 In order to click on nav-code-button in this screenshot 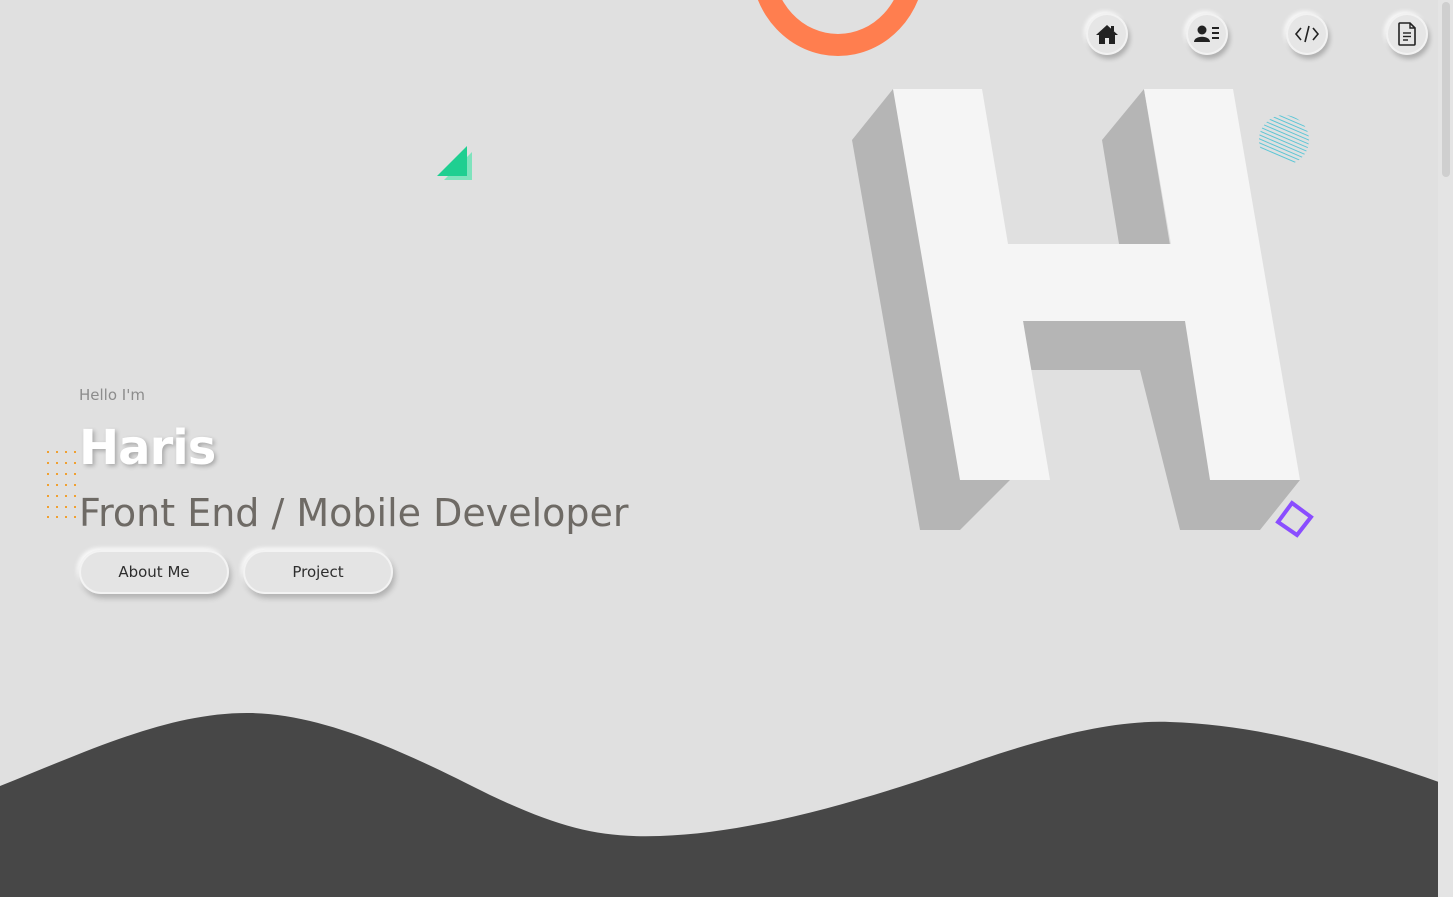, I will do `click(1307, 34)`.